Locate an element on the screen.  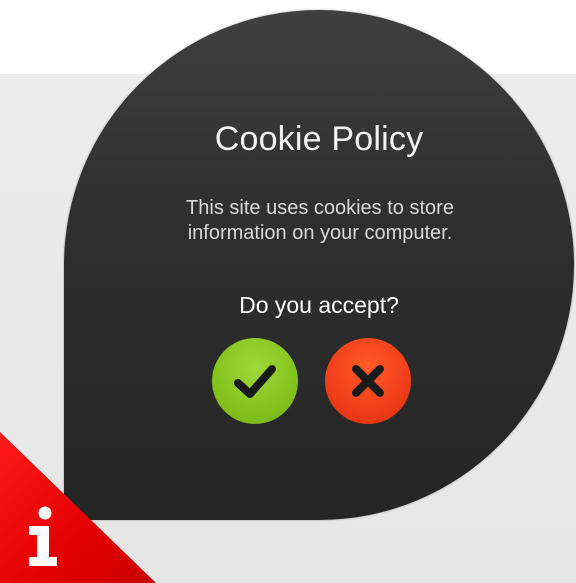
dialog-title: Cookie Policy is located at coordinates (319, 139).